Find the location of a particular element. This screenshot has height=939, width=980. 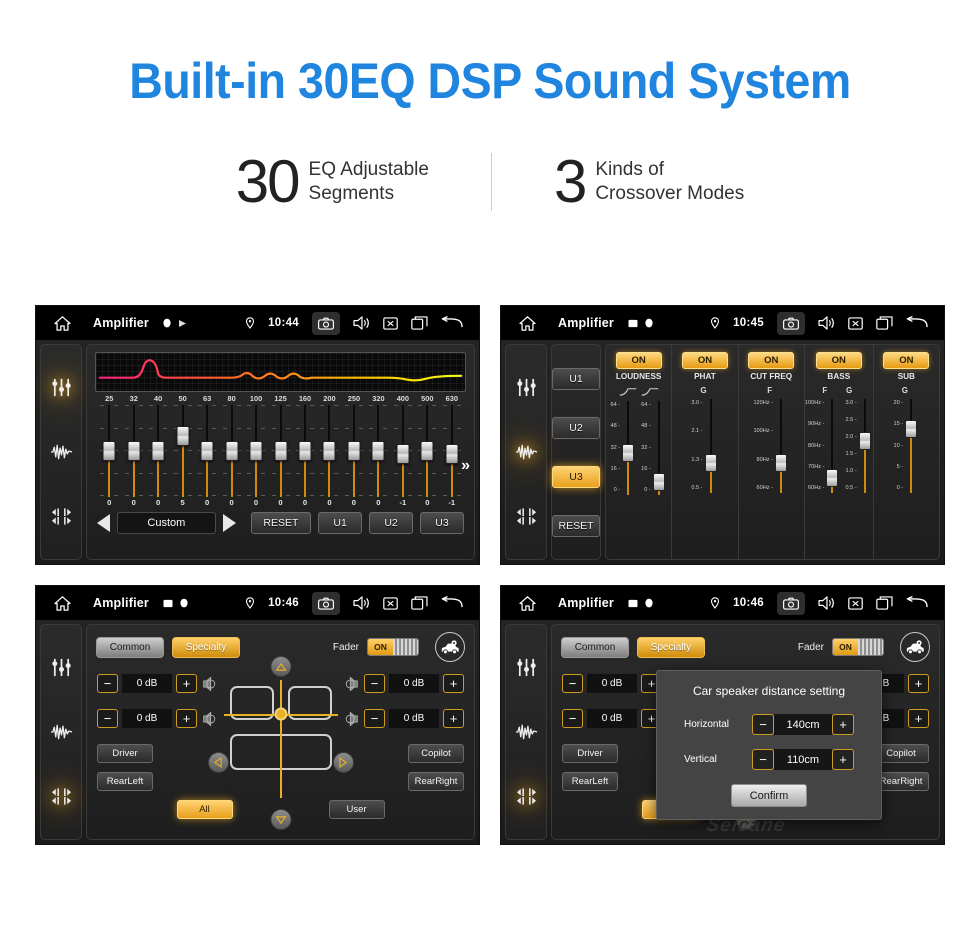

position-user-button: User is located at coordinates (356, 809).